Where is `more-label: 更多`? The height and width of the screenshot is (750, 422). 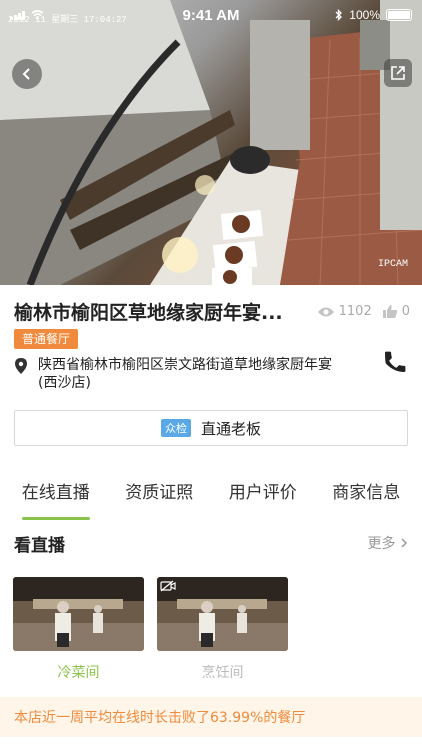 more-label: 更多 is located at coordinates (381, 544).